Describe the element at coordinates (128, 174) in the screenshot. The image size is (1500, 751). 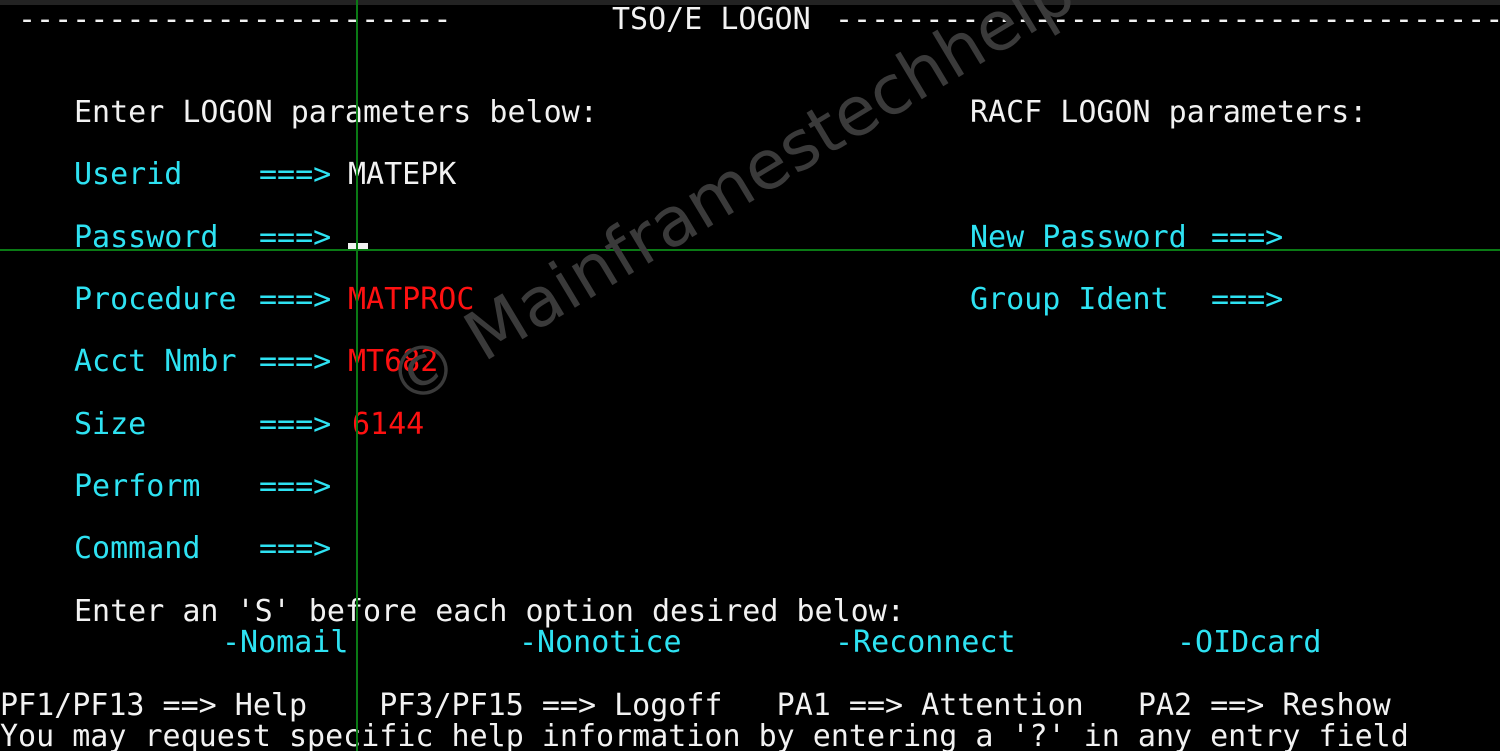
I see `field-label-userid: Userid` at that location.